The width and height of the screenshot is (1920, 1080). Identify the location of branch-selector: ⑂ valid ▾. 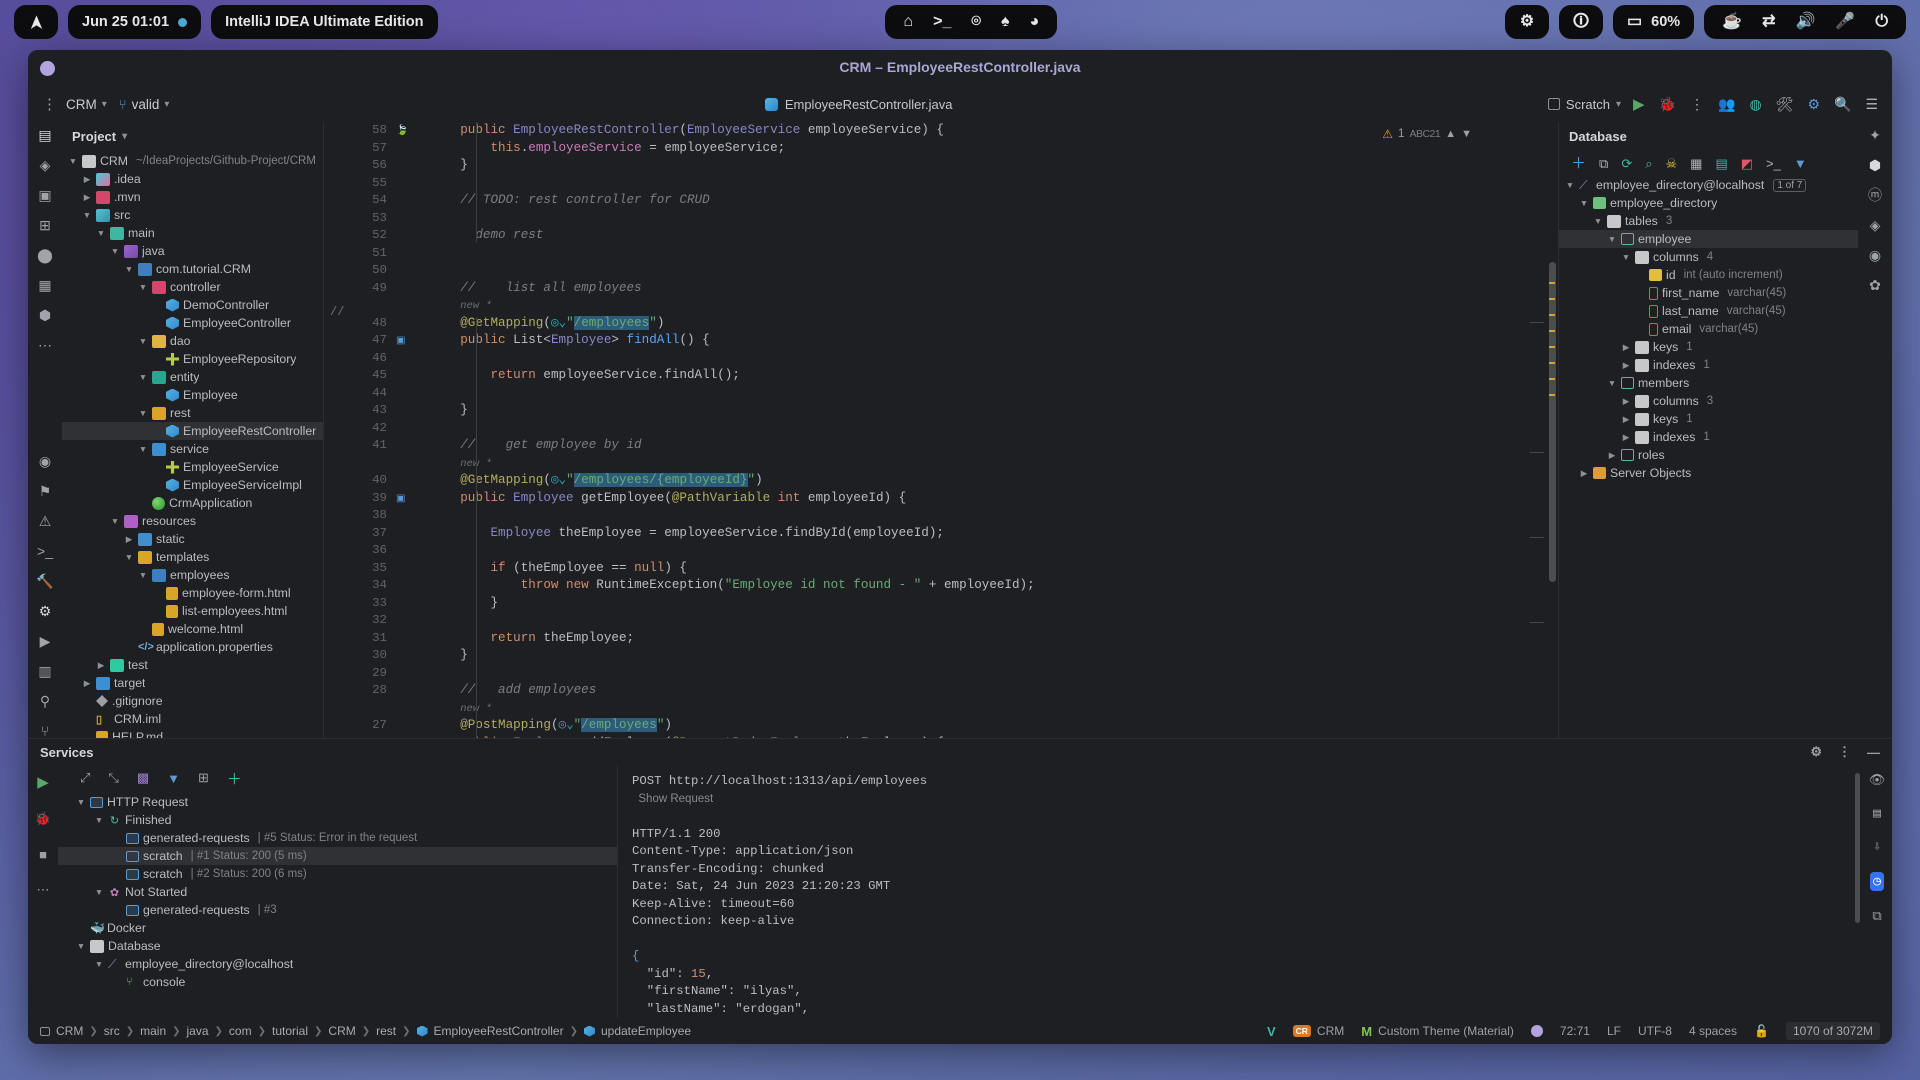
(144, 104).